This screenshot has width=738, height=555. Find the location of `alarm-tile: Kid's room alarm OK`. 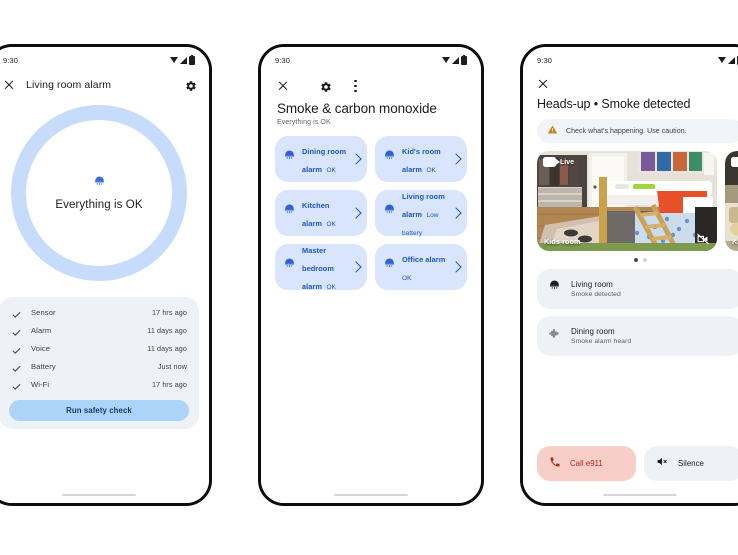

alarm-tile: Kid's room alarm OK is located at coordinates (421, 159).